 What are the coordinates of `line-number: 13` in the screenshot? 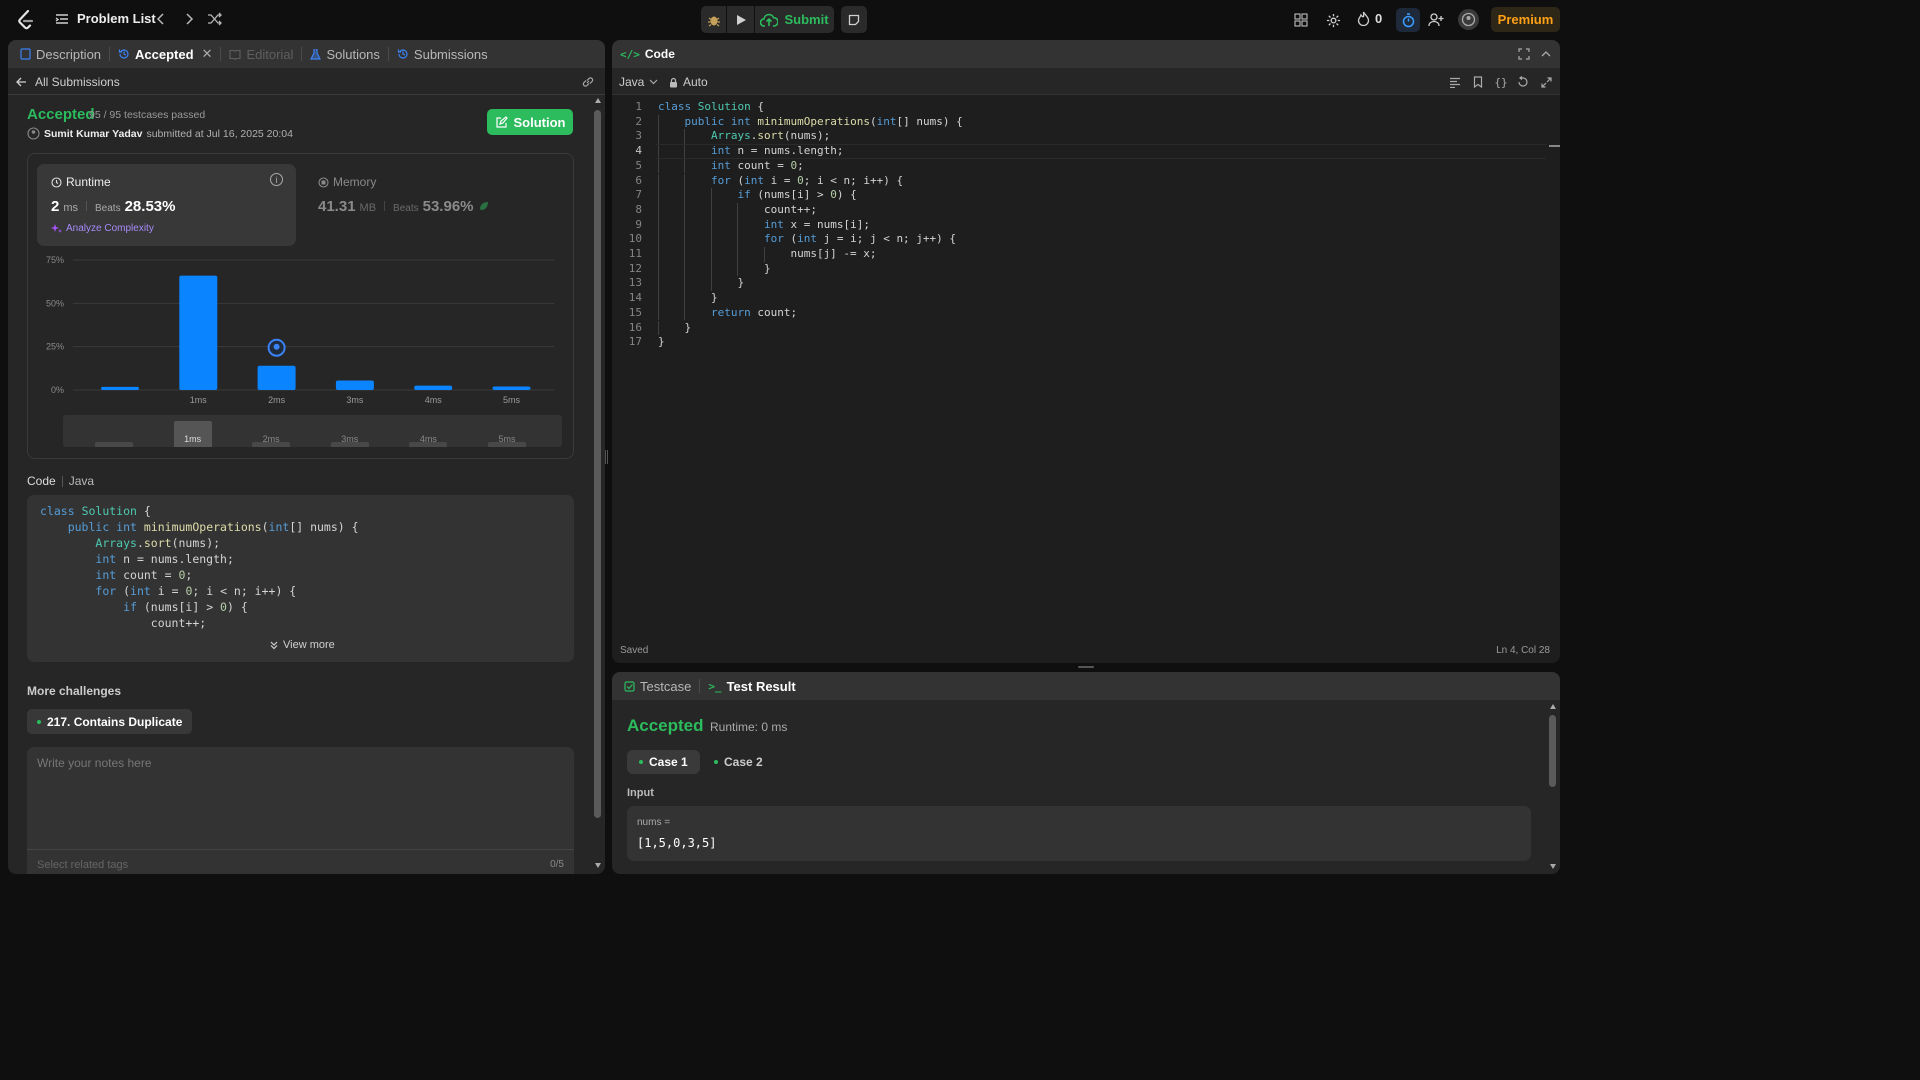 It's located at (635, 283).